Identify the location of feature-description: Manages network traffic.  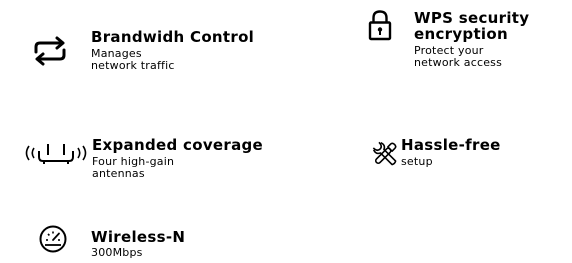
(133, 59).